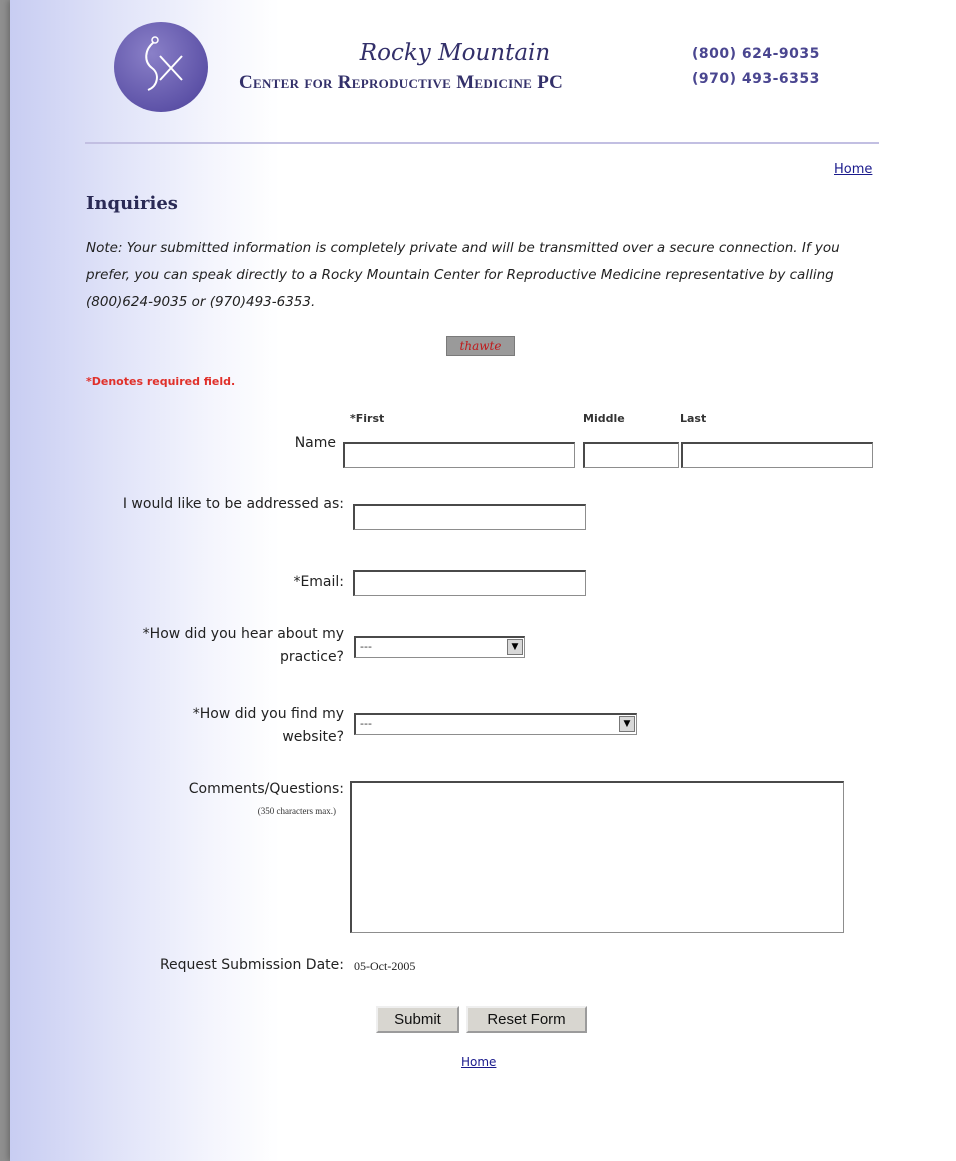  Describe the element at coordinates (132, 203) in the screenshot. I see `page-title: Inquiries` at that location.